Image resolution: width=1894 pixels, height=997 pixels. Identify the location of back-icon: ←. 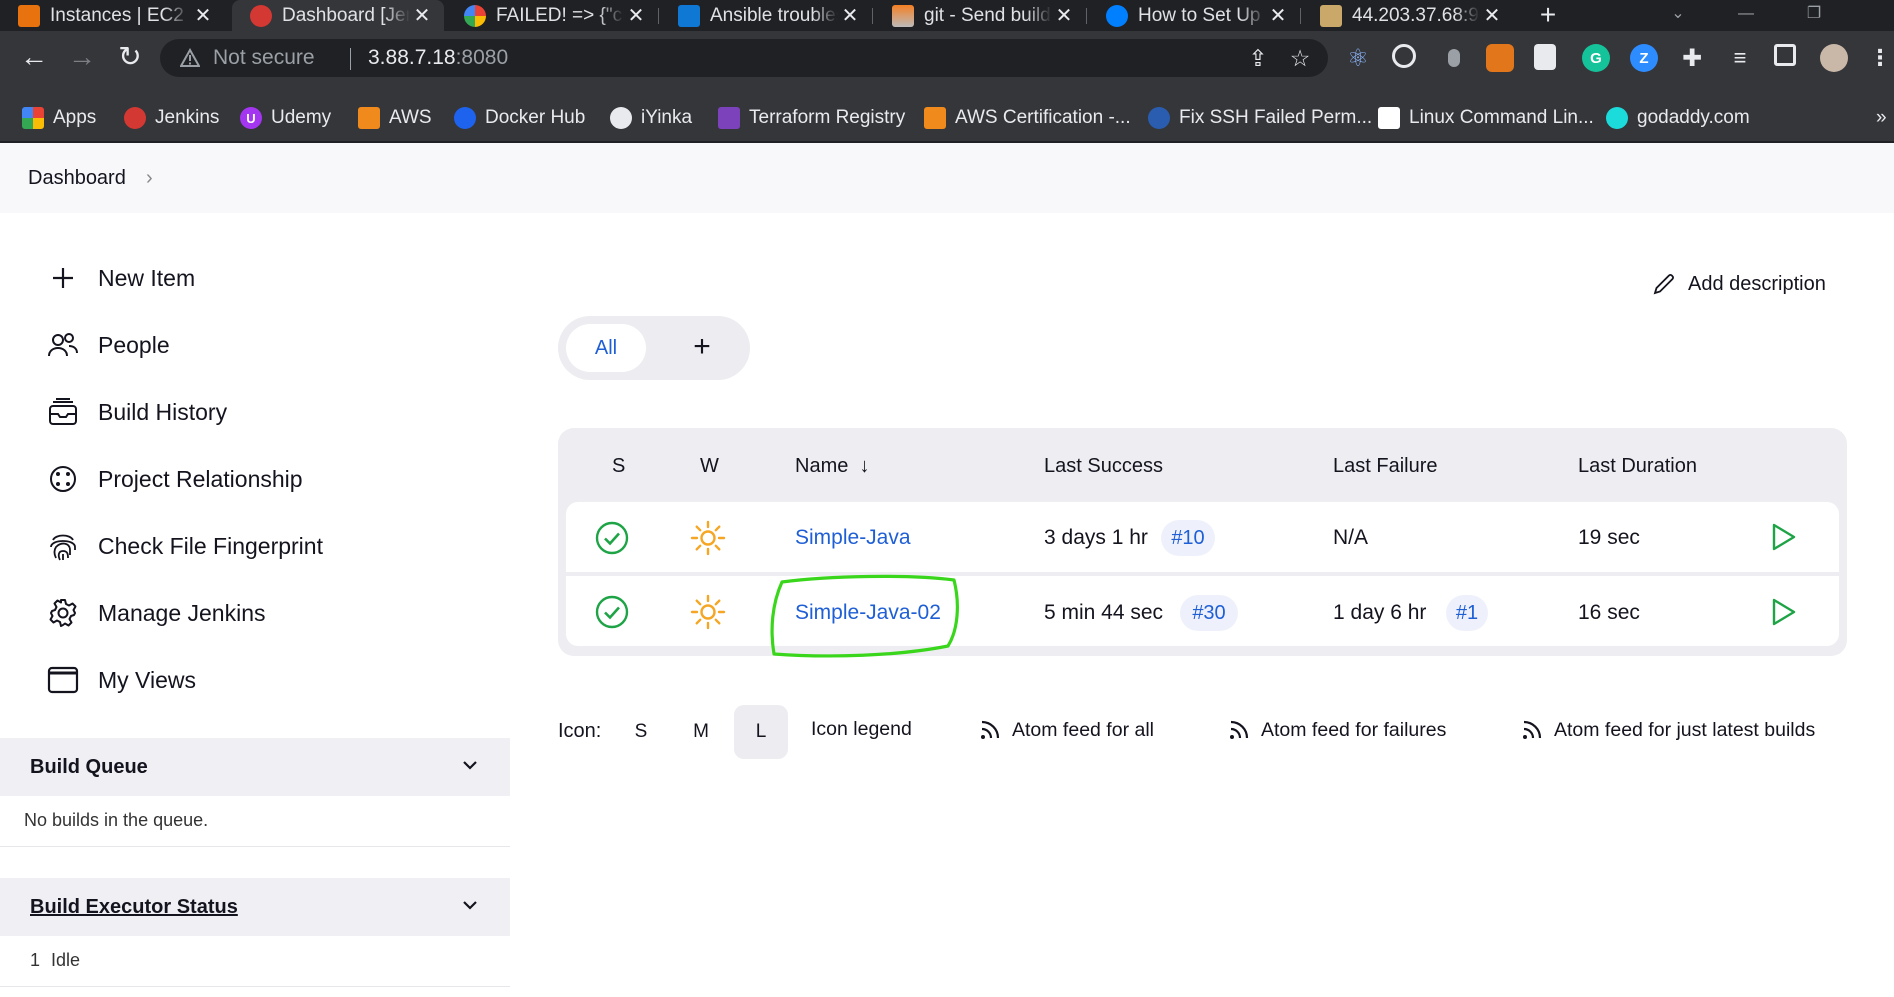
(34, 57).